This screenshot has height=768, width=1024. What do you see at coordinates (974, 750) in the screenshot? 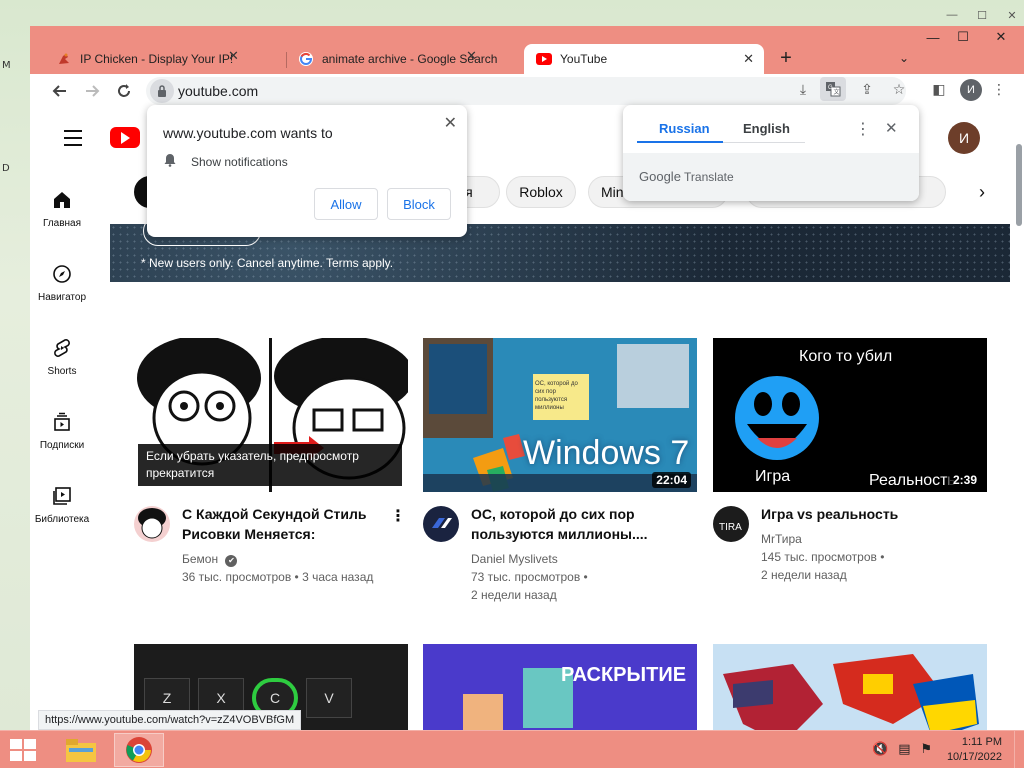
I see `taskbar-clock: 1:11 PM 10/17/2022` at bounding box center [974, 750].